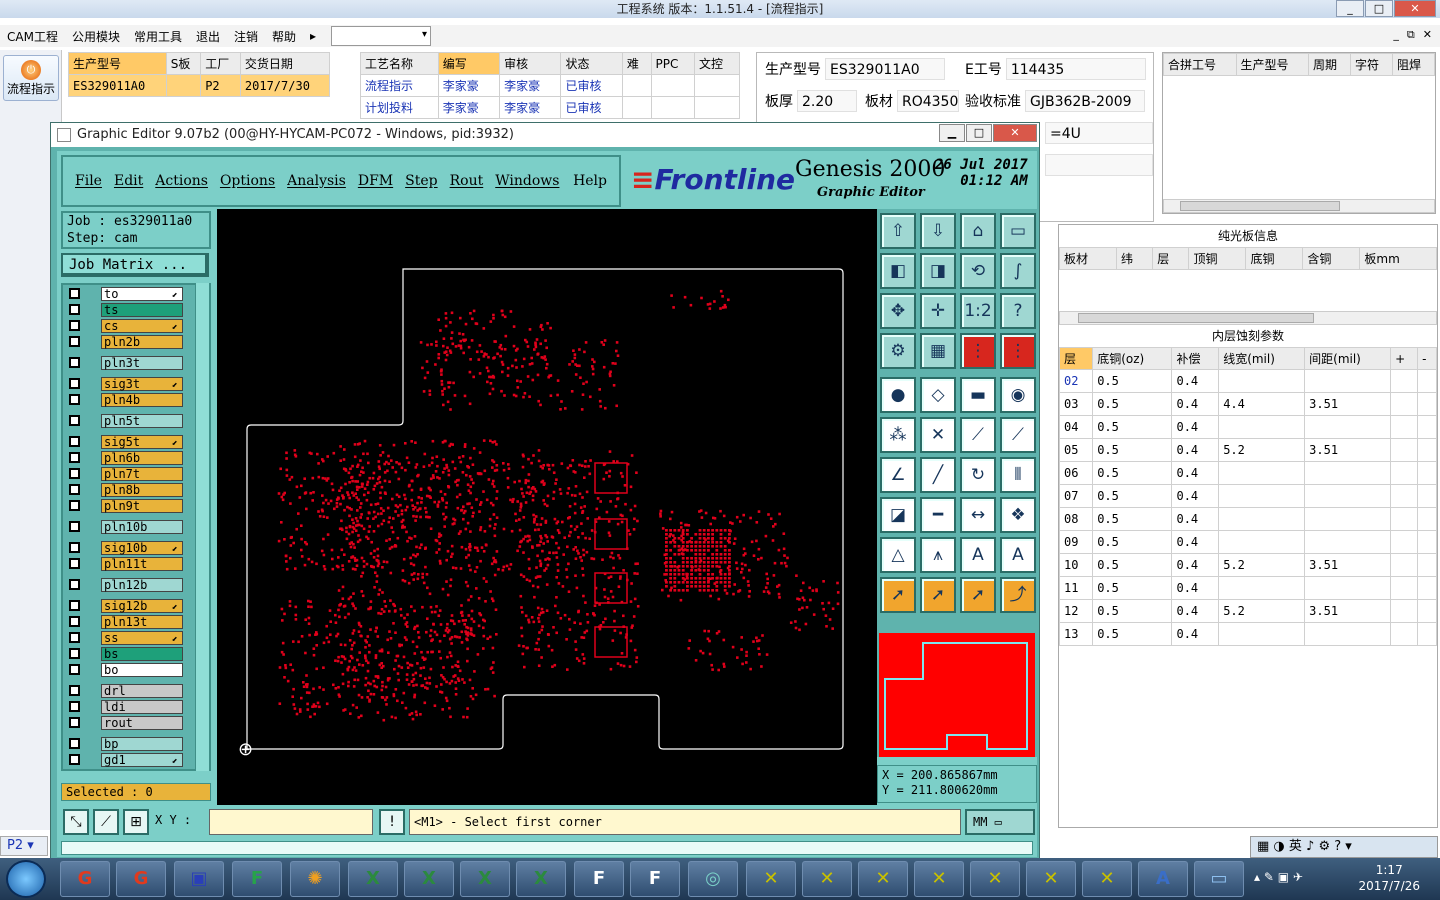  I want to click on tool-button-icon: ∫, so click(1018, 271).